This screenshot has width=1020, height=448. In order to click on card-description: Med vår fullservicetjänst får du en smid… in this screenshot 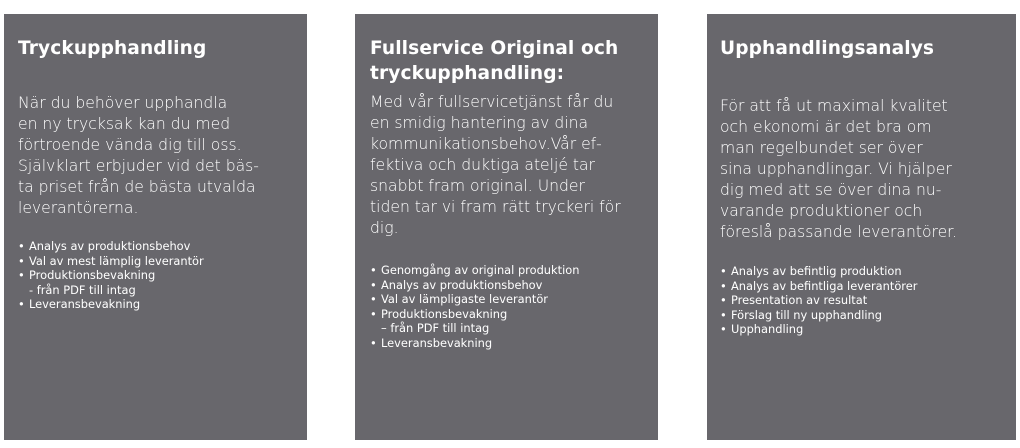, I will do `click(495, 165)`.